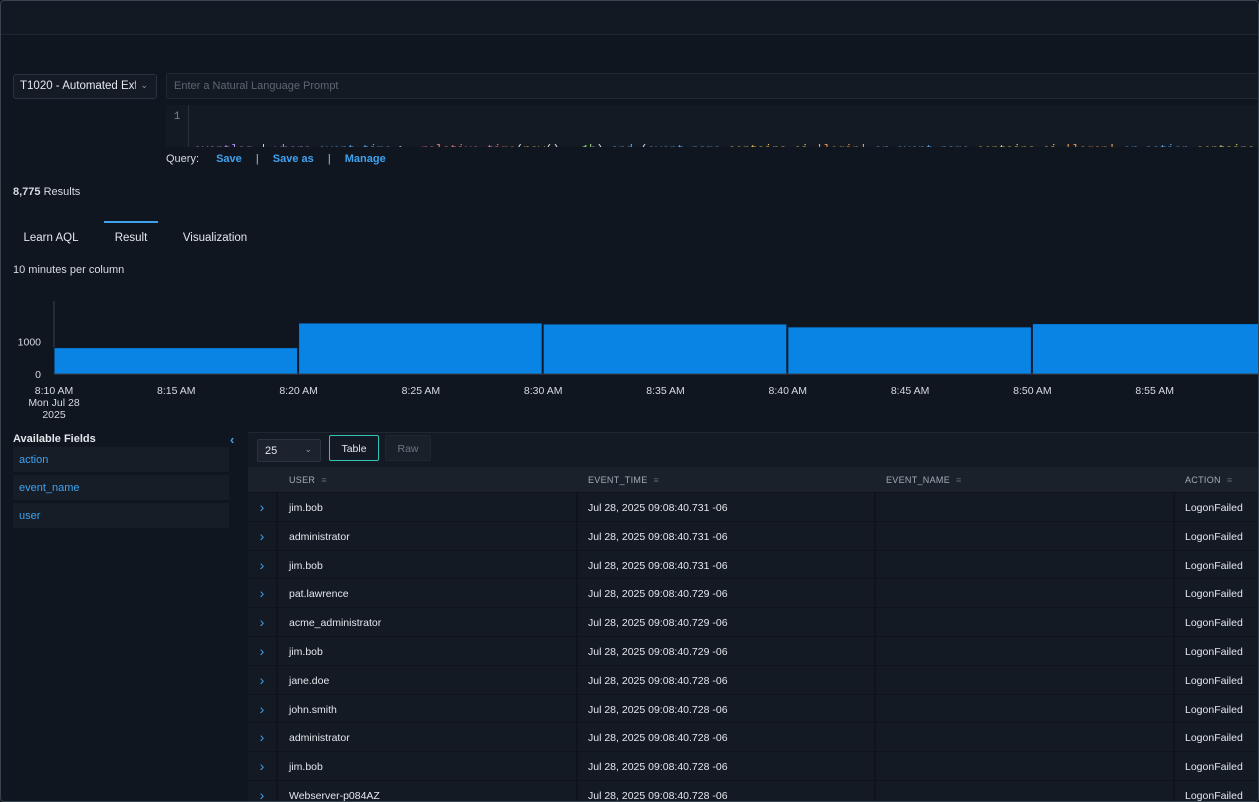 This screenshot has width=1259, height=802. Describe the element at coordinates (293, 159) in the screenshot. I see `save-as-link: Save as` at that location.